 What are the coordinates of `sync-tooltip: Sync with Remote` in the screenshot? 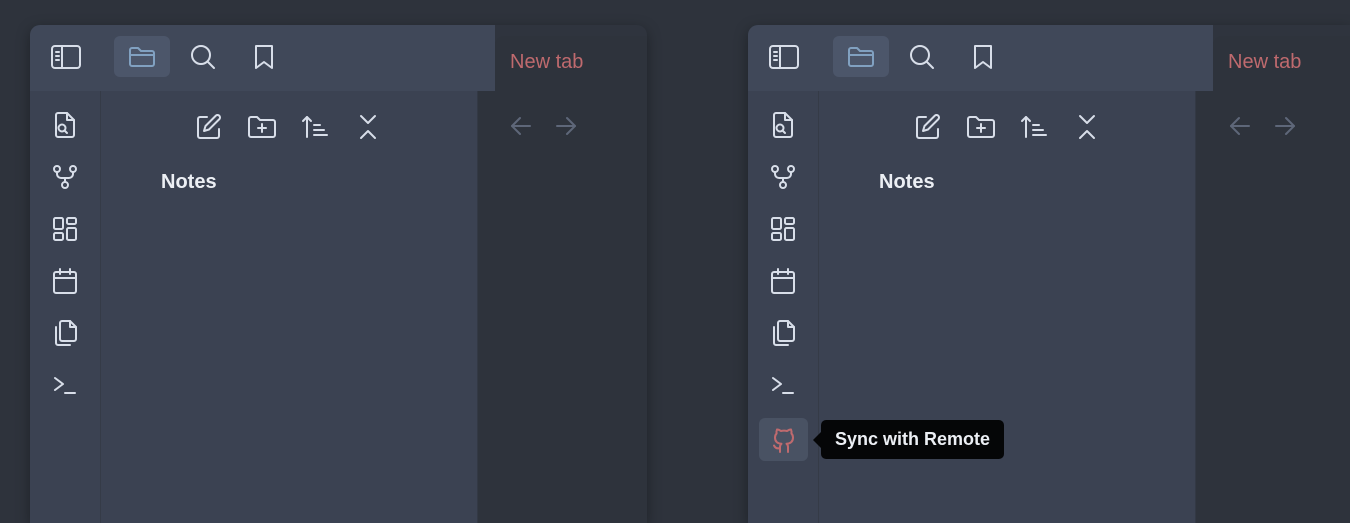 It's located at (908, 439).